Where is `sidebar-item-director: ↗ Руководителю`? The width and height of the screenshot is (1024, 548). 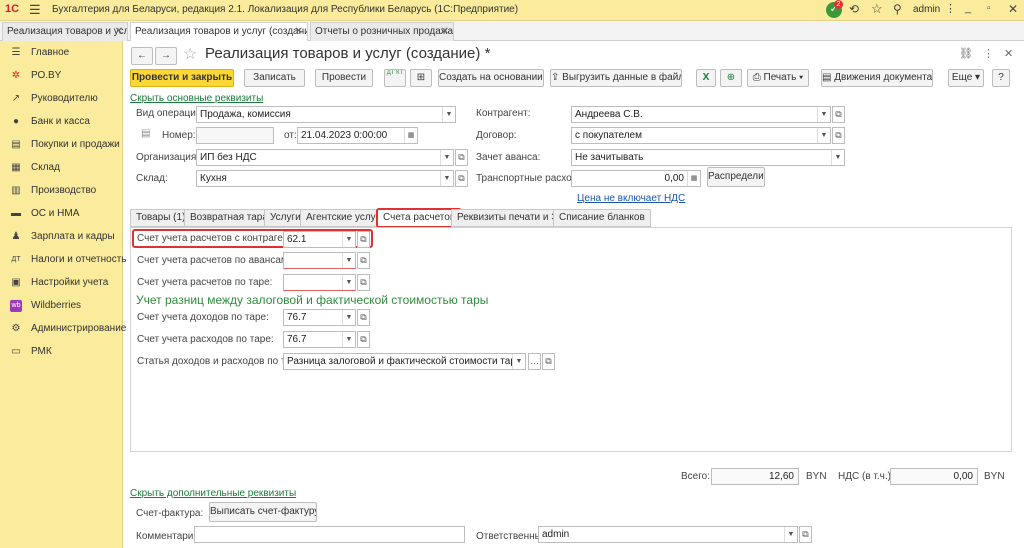
sidebar-item-director: ↗ Руководителю is located at coordinates (61, 99).